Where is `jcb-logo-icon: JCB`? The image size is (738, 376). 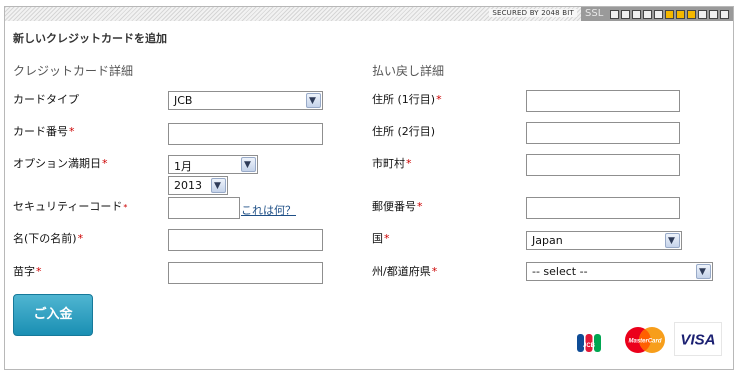
jcb-logo-icon: JCB is located at coordinates (589, 343).